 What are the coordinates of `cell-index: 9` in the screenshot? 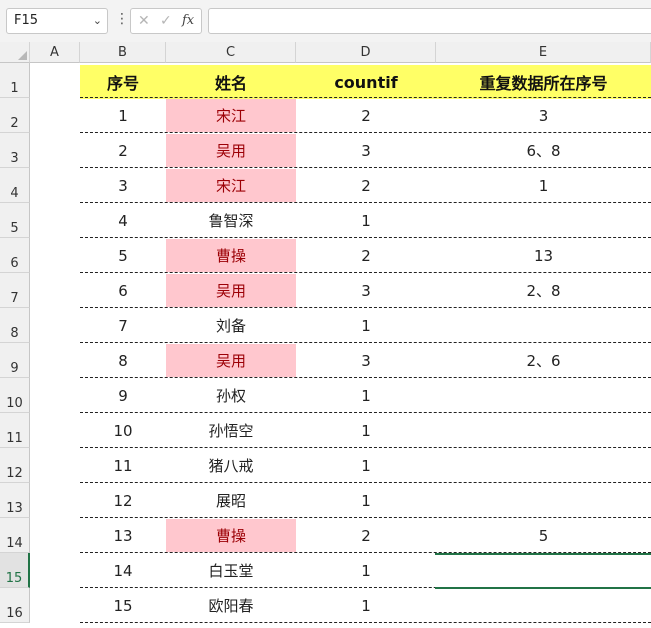 It's located at (123, 395).